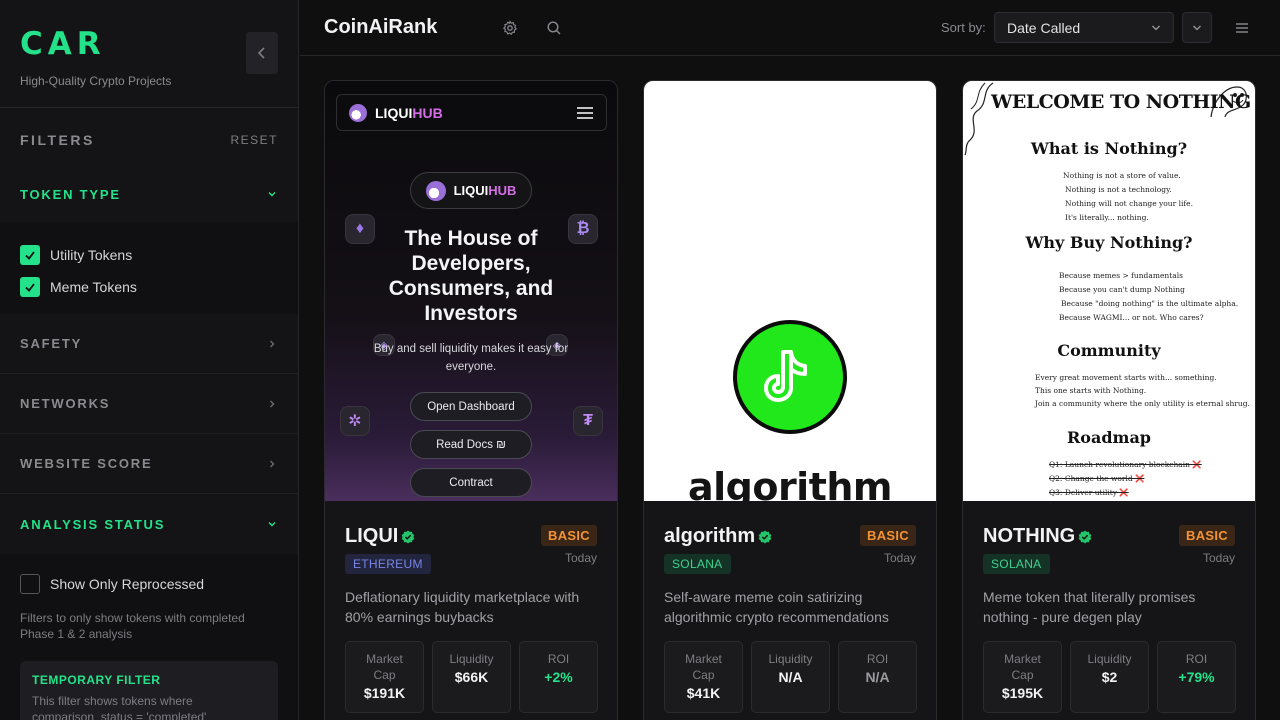  Describe the element at coordinates (149, 194) in the screenshot. I see `section-token-type: TOKEN TYPE` at that location.